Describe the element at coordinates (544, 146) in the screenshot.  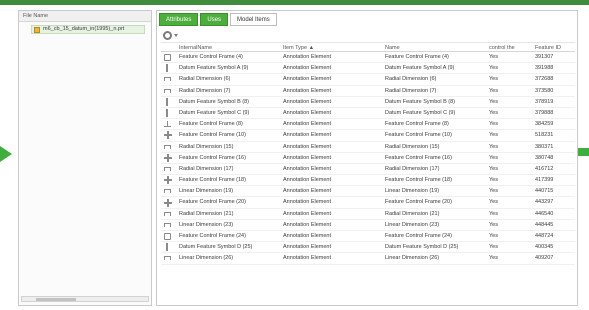
I see `cell-feature-id: 380371` at that location.